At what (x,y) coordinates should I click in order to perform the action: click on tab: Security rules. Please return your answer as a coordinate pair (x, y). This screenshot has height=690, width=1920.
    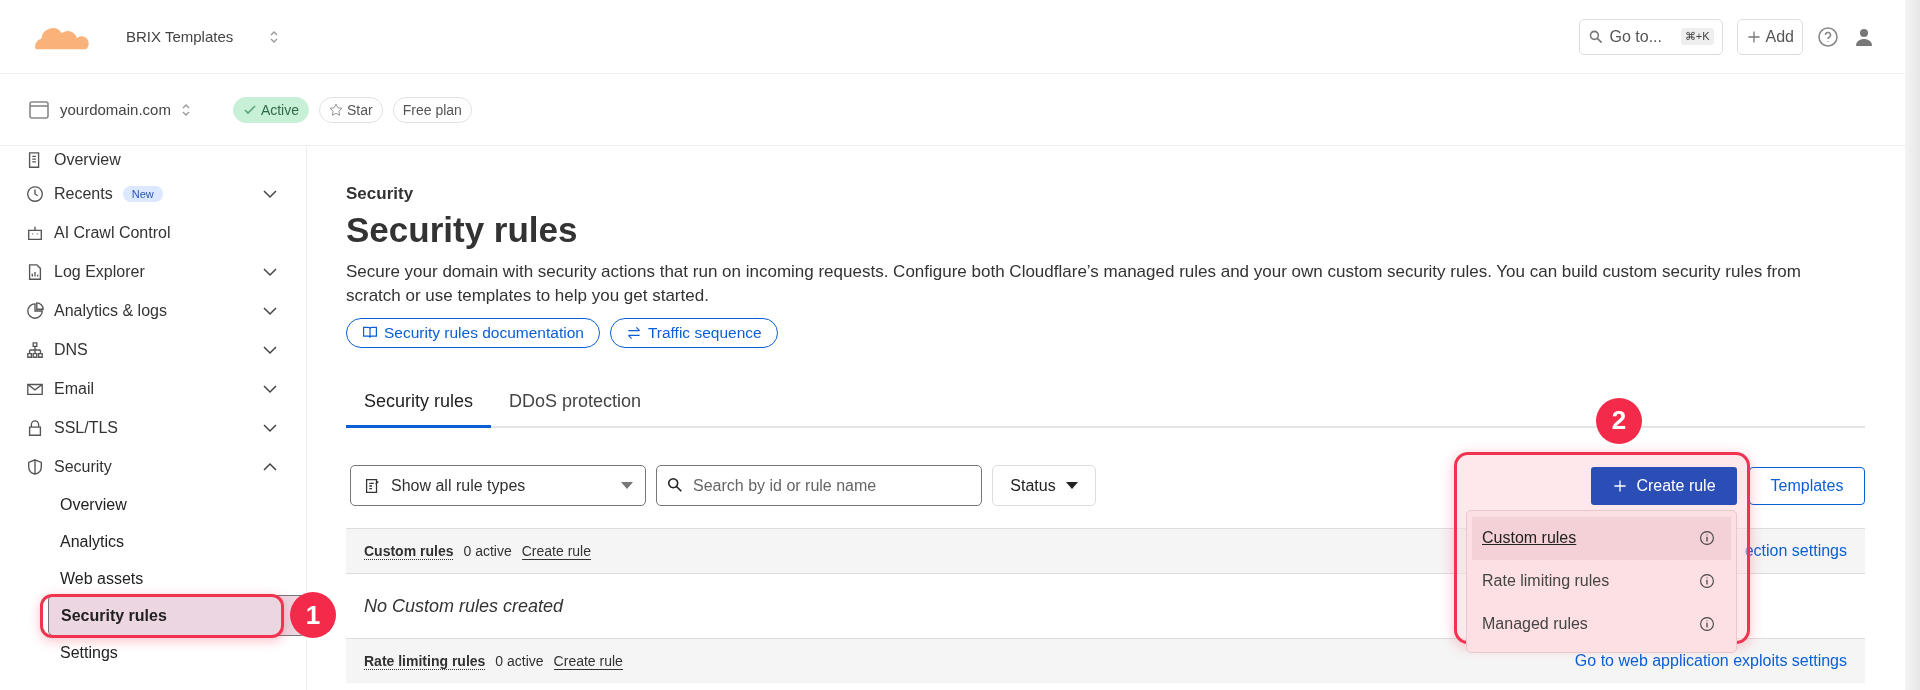
    Looking at the image, I should click on (419, 402).